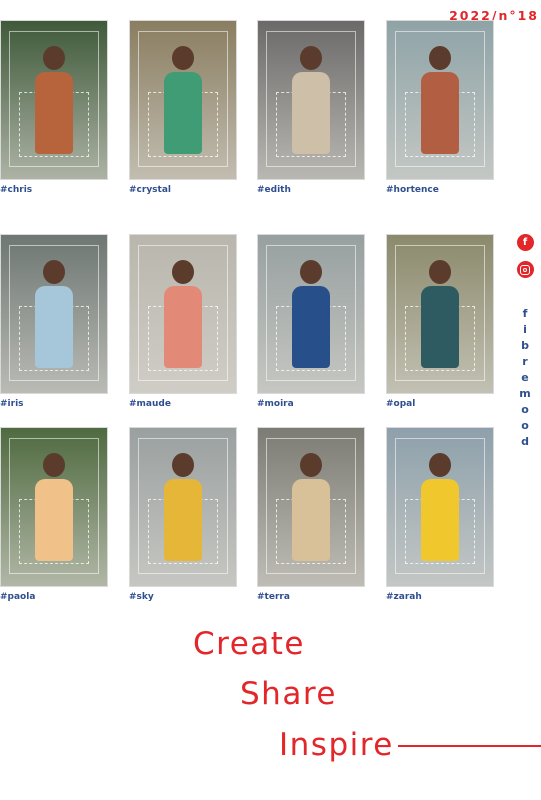 The height and width of the screenshot is (800, 541). I want to click on look-card: #edith, so click(312, 107).